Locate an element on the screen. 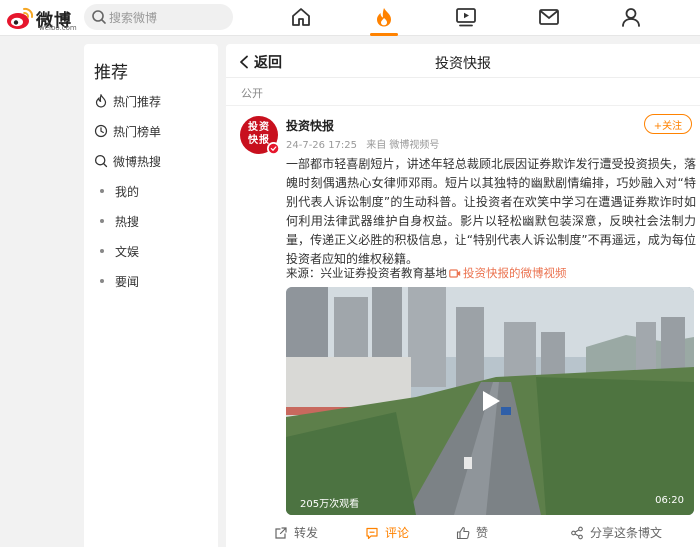 The image size is (700, 547). video-source-link-label: 投资快报的微博视频 is located at coordinates (515, 273).